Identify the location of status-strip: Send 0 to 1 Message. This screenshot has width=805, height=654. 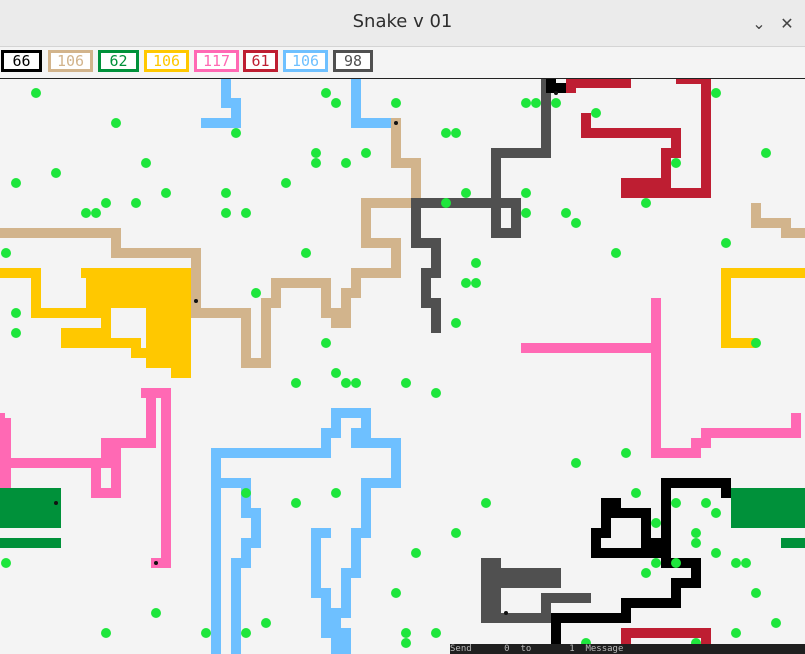
(627, 649).